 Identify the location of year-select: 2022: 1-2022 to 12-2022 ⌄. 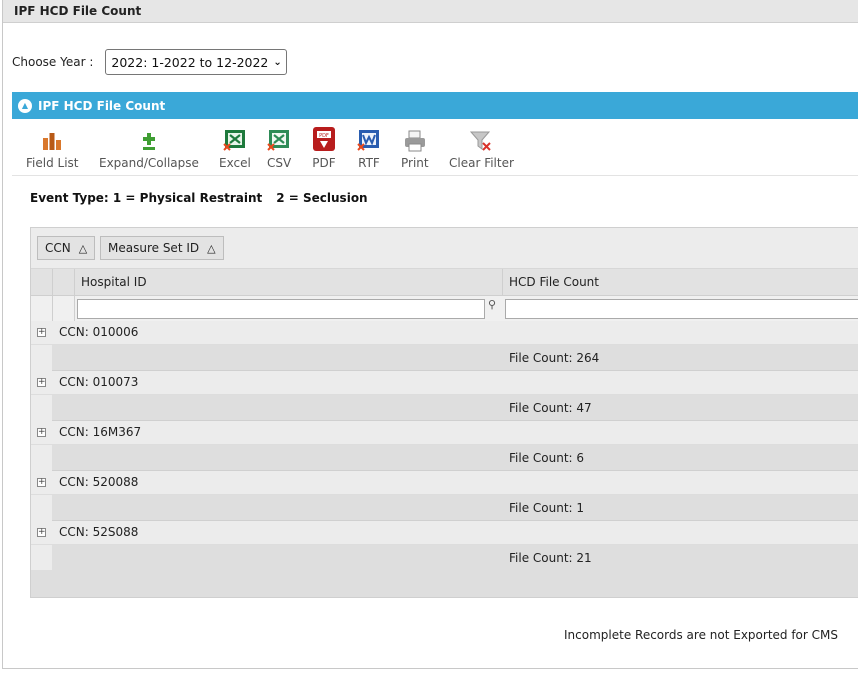
(196, 62).